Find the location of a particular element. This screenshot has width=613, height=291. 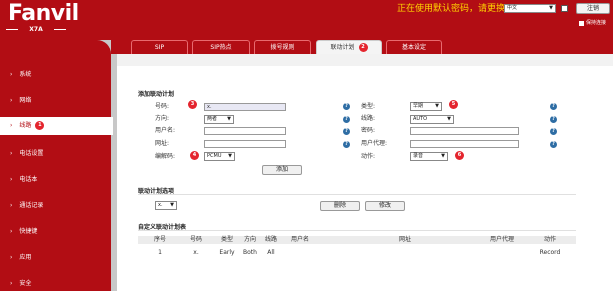

number-label: 号码: is located at coordinates (162, 106).